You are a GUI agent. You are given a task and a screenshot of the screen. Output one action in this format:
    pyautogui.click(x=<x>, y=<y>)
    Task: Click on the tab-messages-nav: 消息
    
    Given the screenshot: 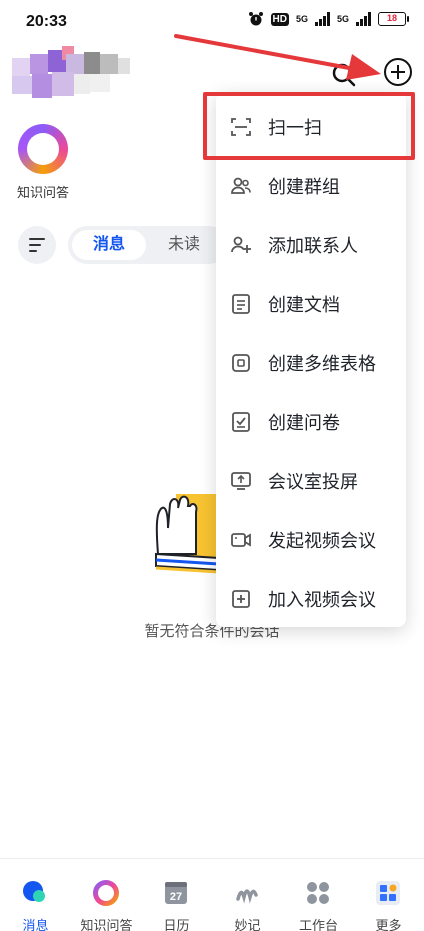 What is the action you would take?
    pyautogui.click(x=35, y=895)
    